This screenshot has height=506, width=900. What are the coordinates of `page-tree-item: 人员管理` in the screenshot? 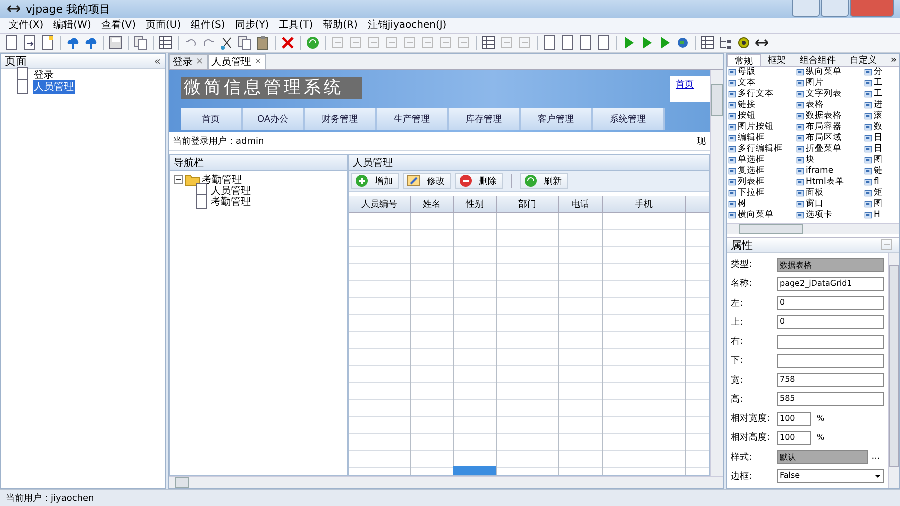 It's located at (54, 87).